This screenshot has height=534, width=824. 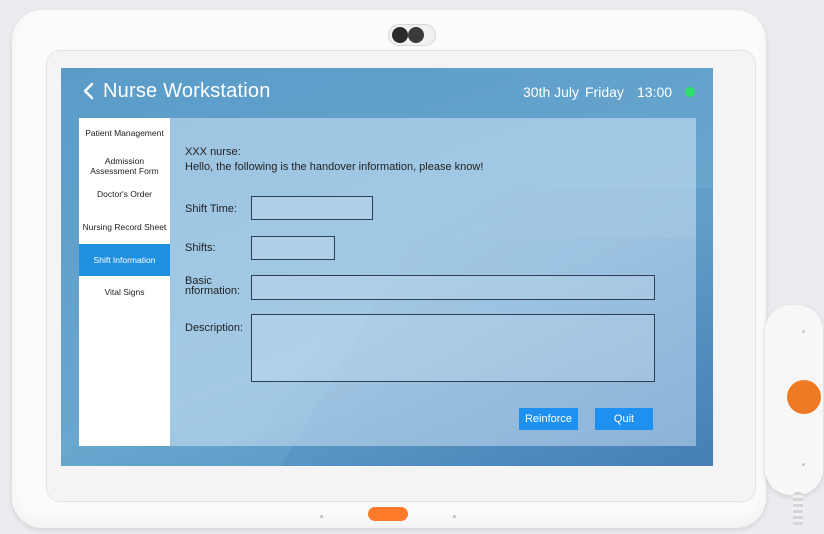 I want to click on quit-button: Quit, so click(x=624, y=419).